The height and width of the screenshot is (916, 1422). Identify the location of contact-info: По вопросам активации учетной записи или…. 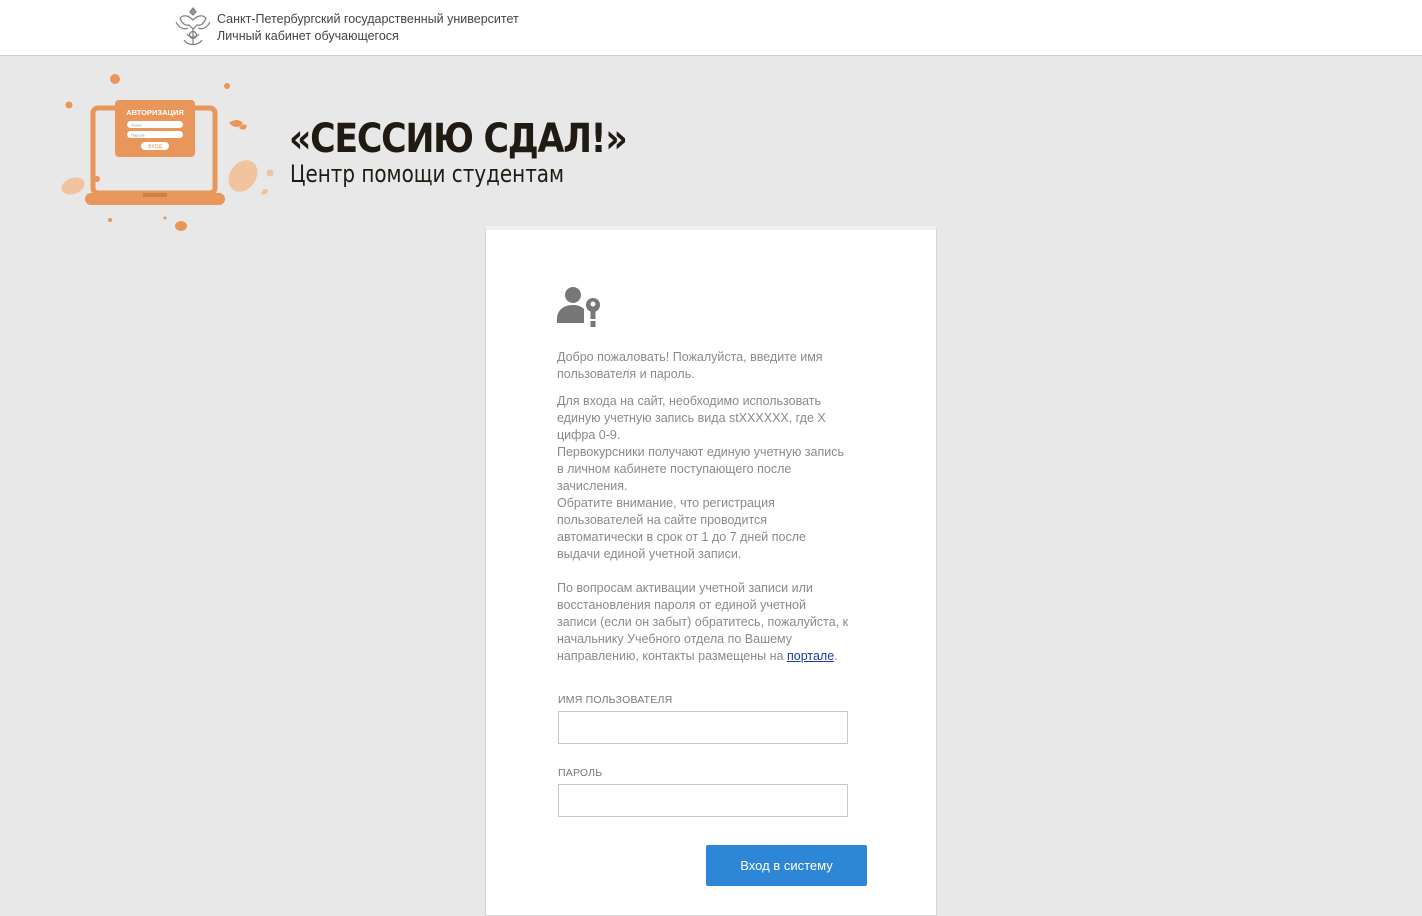
(703, 622).